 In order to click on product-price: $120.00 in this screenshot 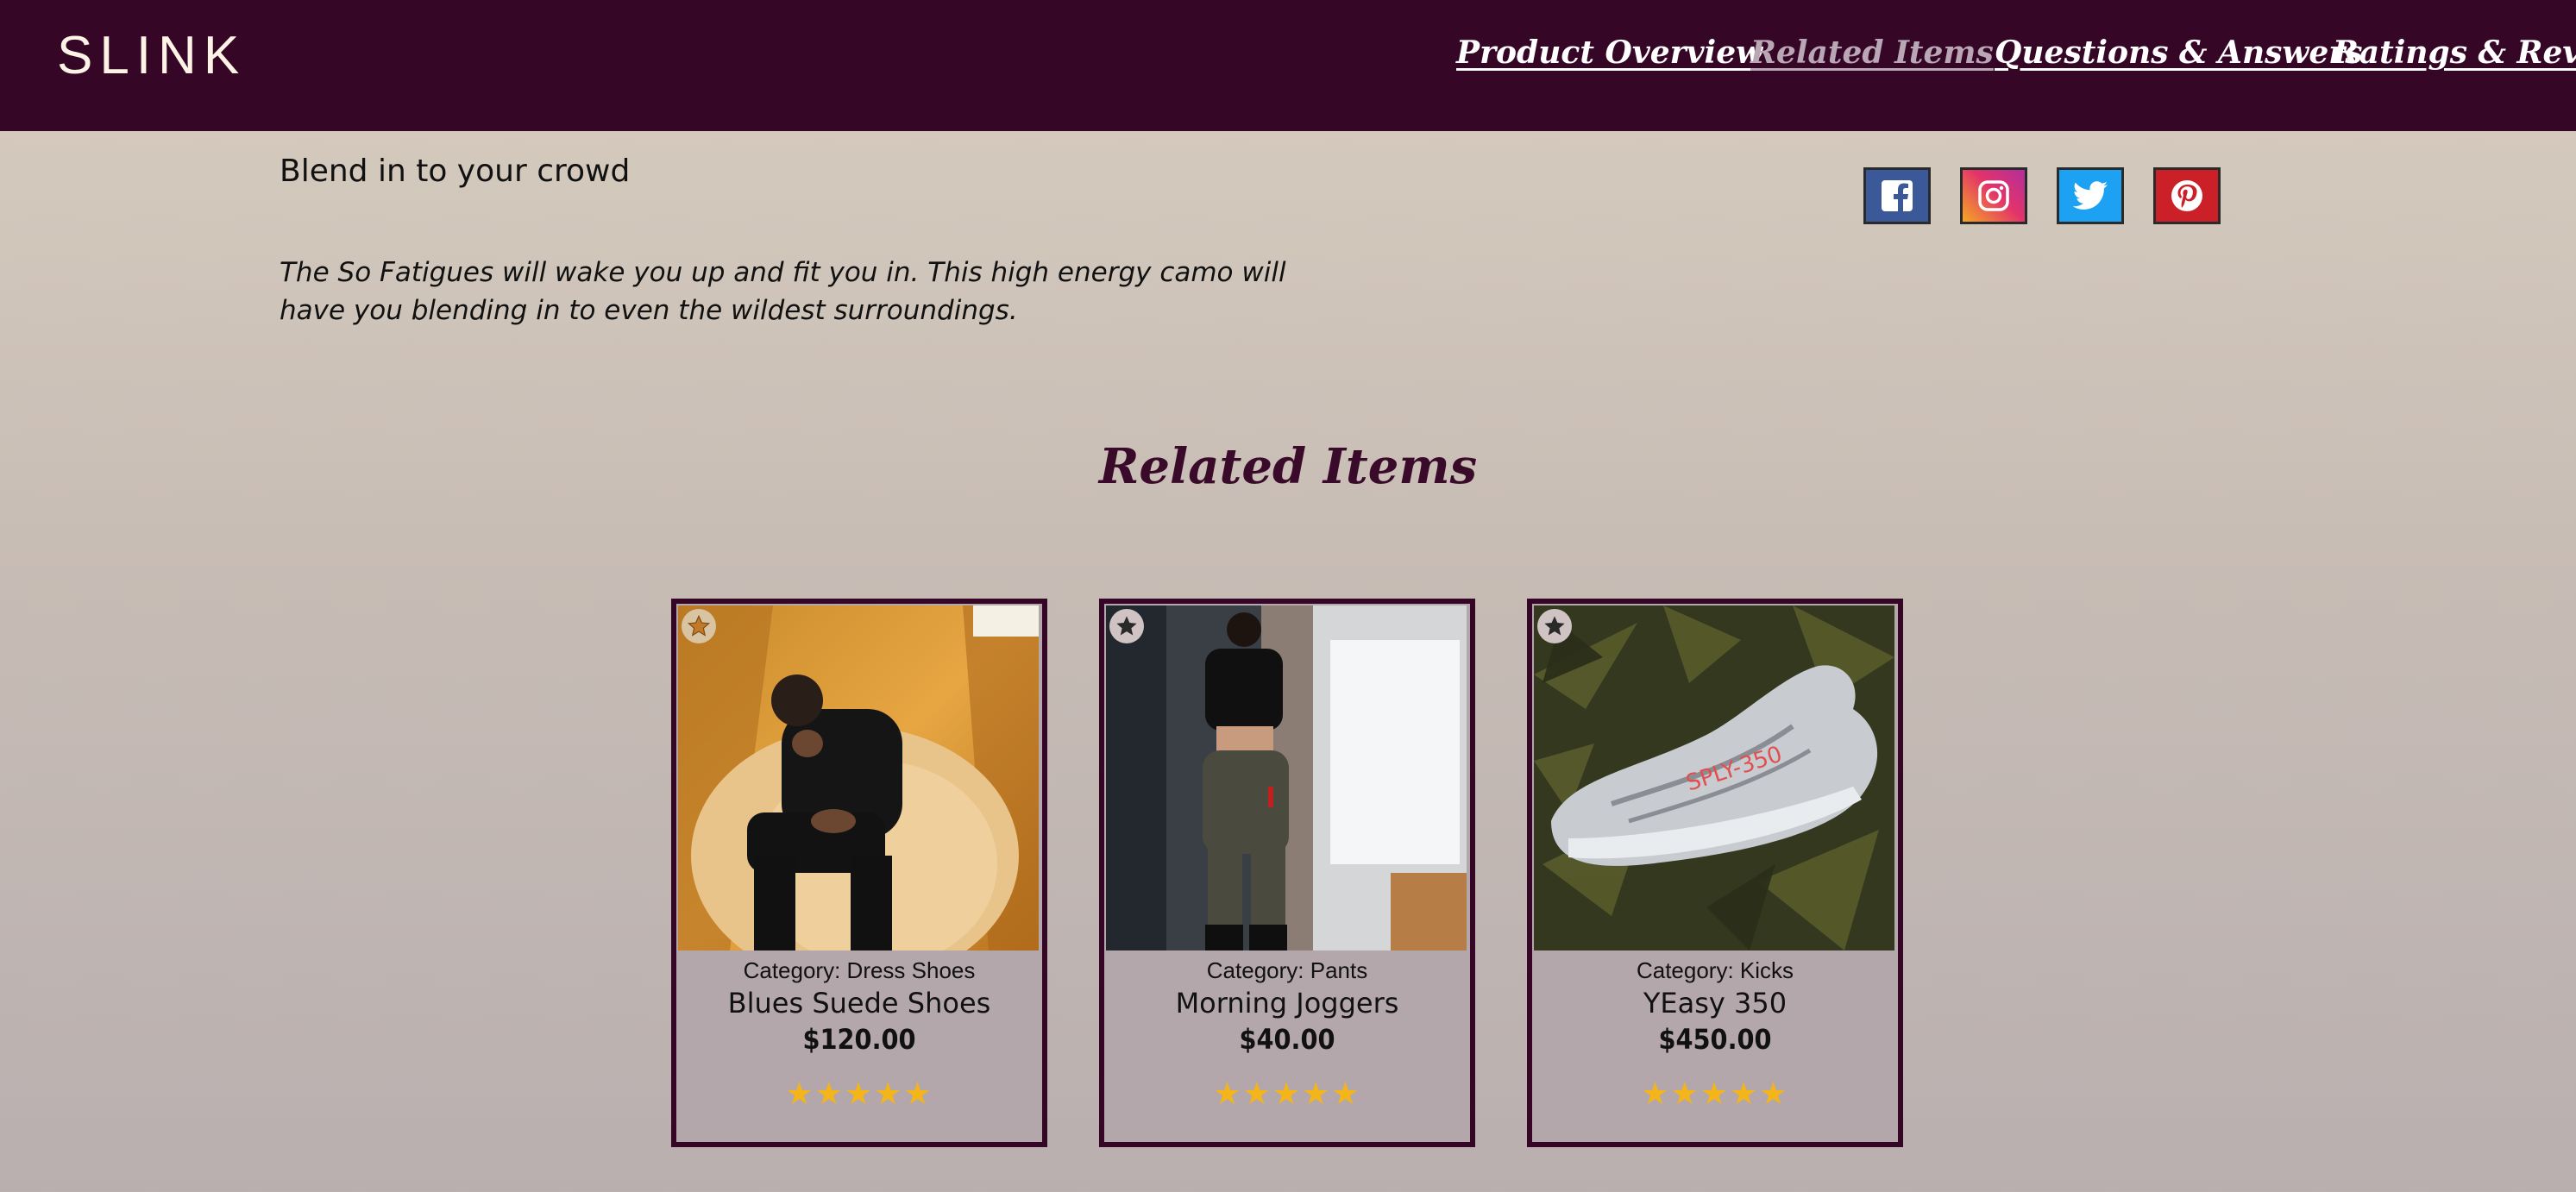, I will do `click(859, 1039)`.